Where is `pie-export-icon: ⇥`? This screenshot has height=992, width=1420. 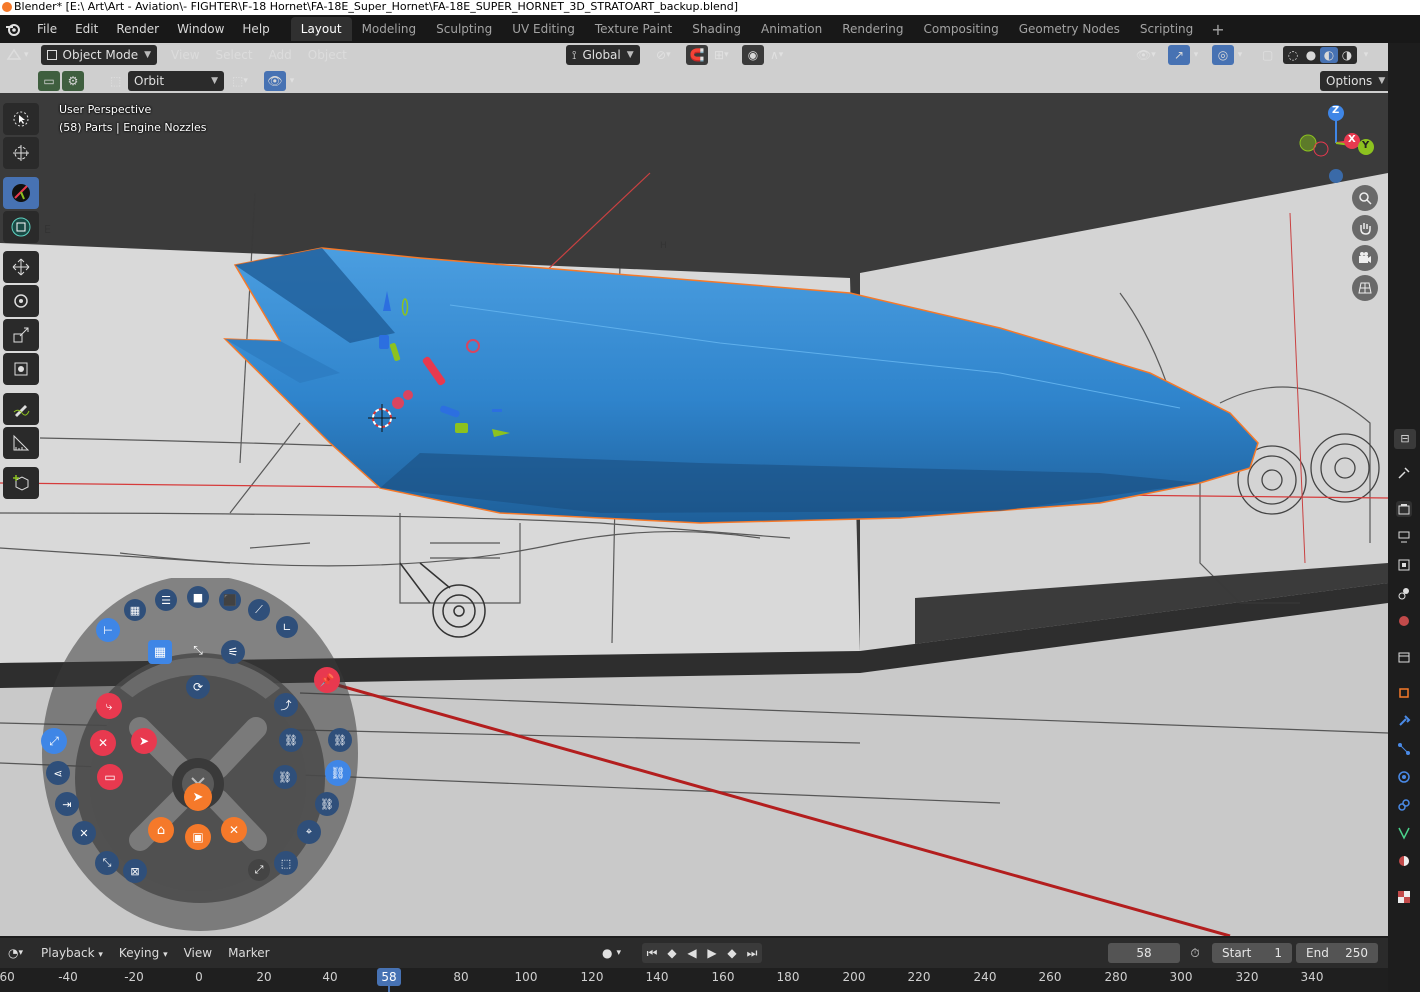
pie-export-icon: ⇥ is located at coordinates (67, 804).